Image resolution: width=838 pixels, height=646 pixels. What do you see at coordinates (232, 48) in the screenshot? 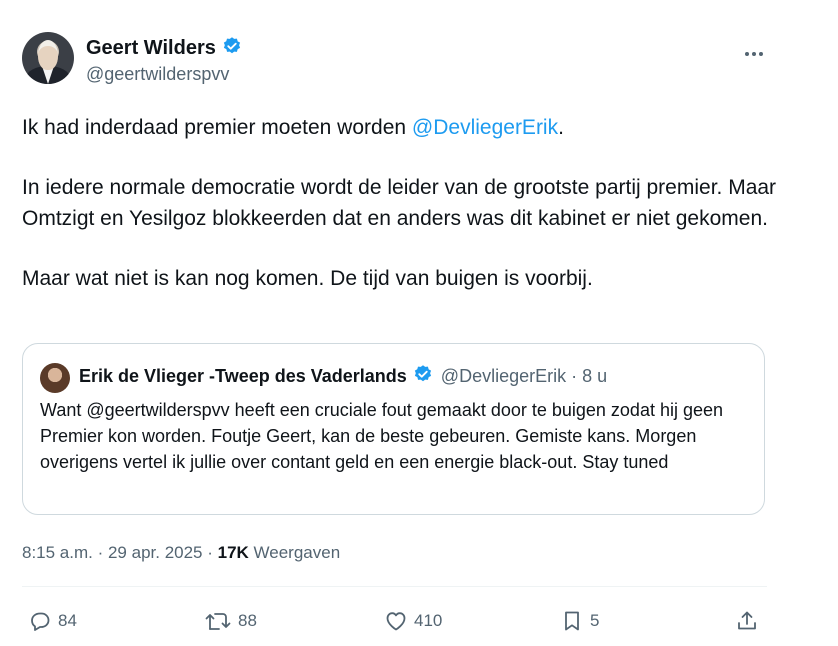
I see `verified-badge-icon` at bounding box center [232, 48].